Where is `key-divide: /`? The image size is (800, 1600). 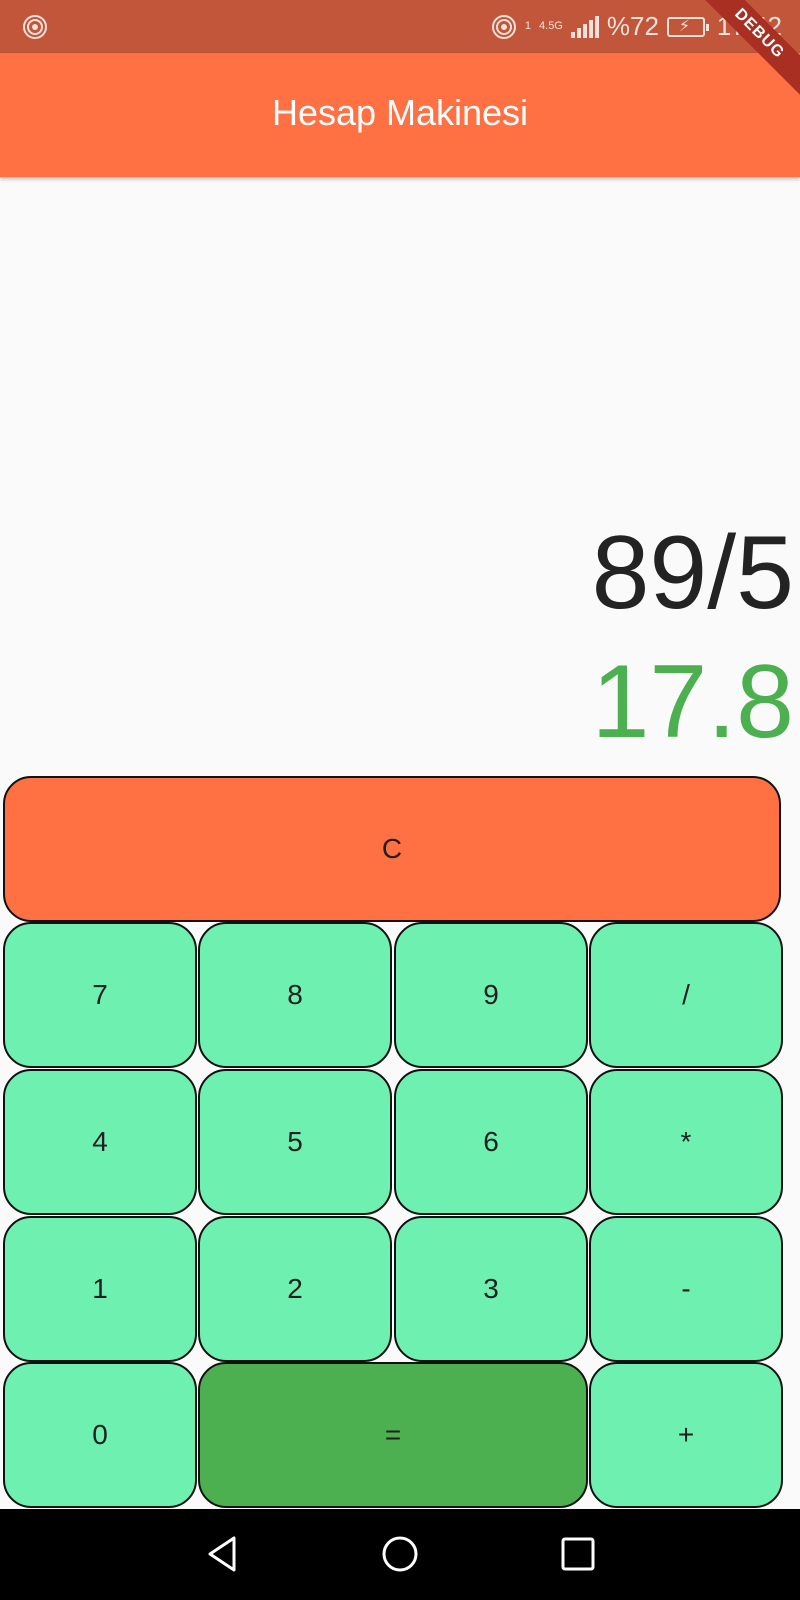 key-divide: / is located at coordinates (686, 995).